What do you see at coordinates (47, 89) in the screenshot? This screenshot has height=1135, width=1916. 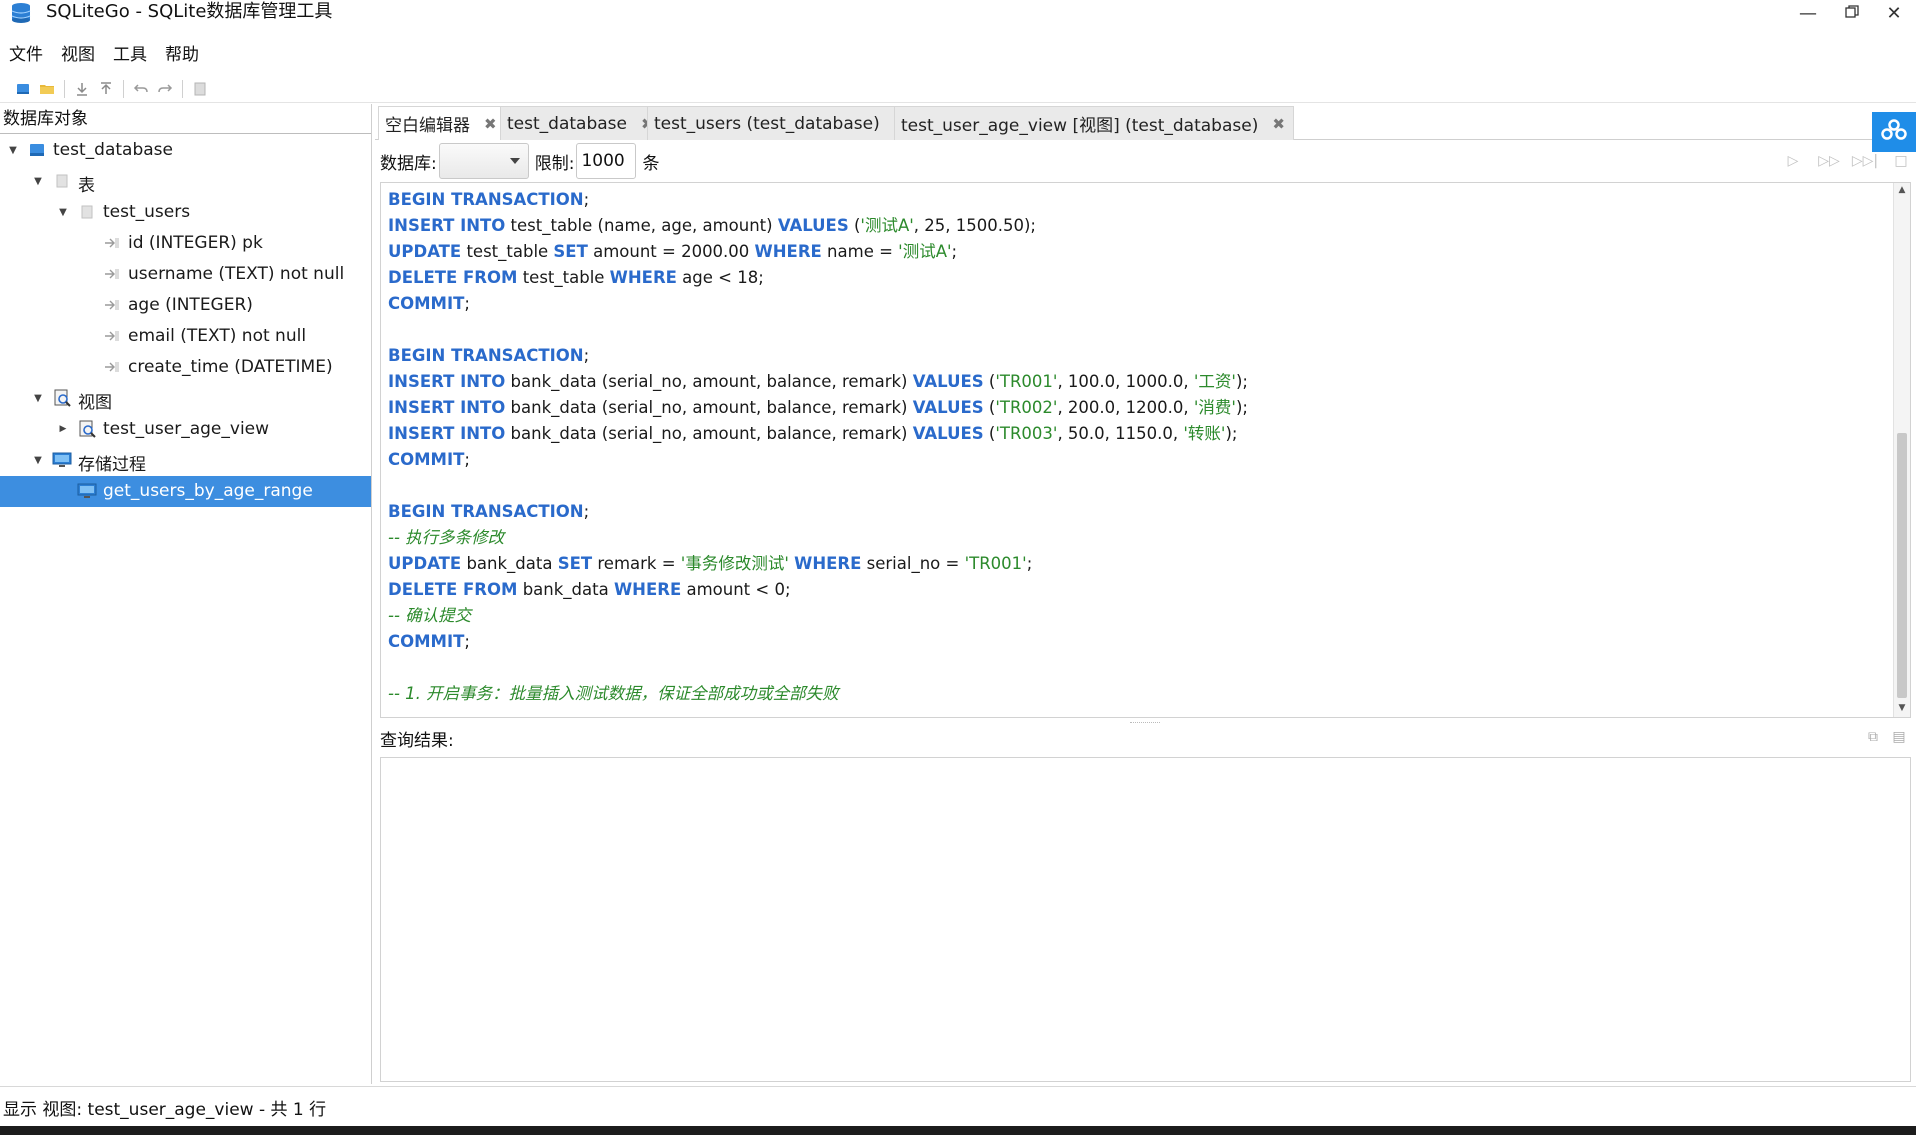 I see `open-folder-icon` at bounding box center [47, 89].